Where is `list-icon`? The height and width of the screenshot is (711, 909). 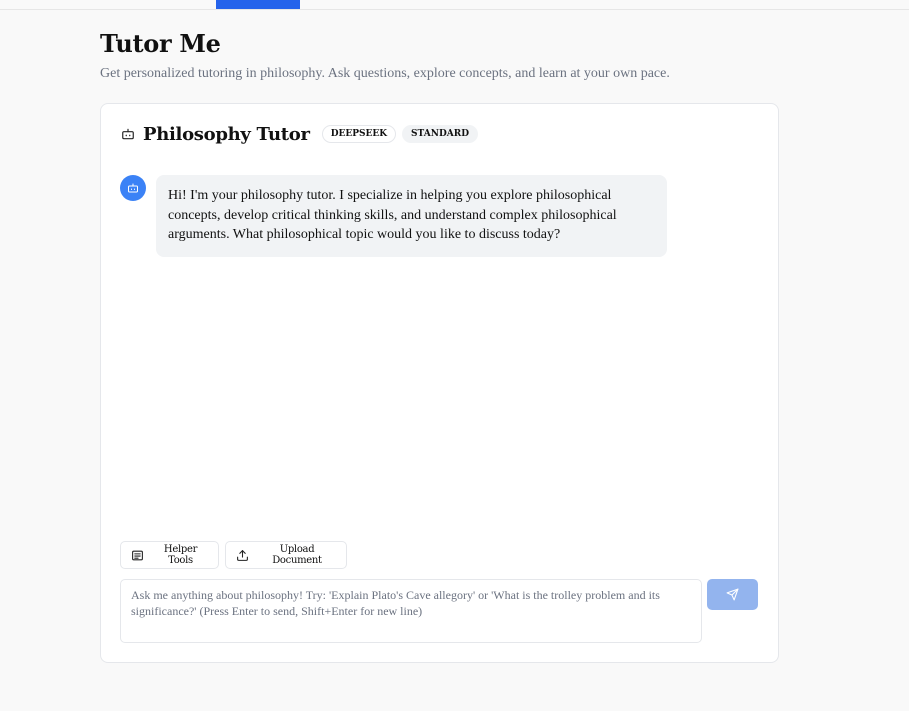
list-icon is located at coordinates (137, 555).